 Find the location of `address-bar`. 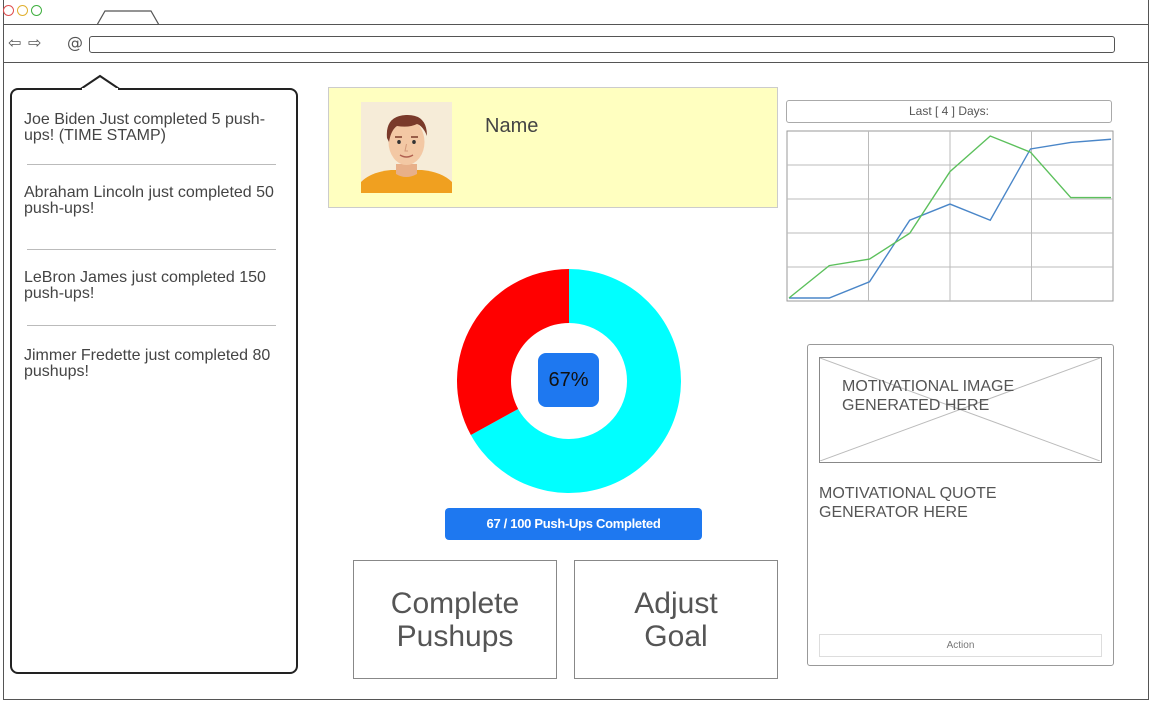

address-bar is located at coordinates (602, 44).